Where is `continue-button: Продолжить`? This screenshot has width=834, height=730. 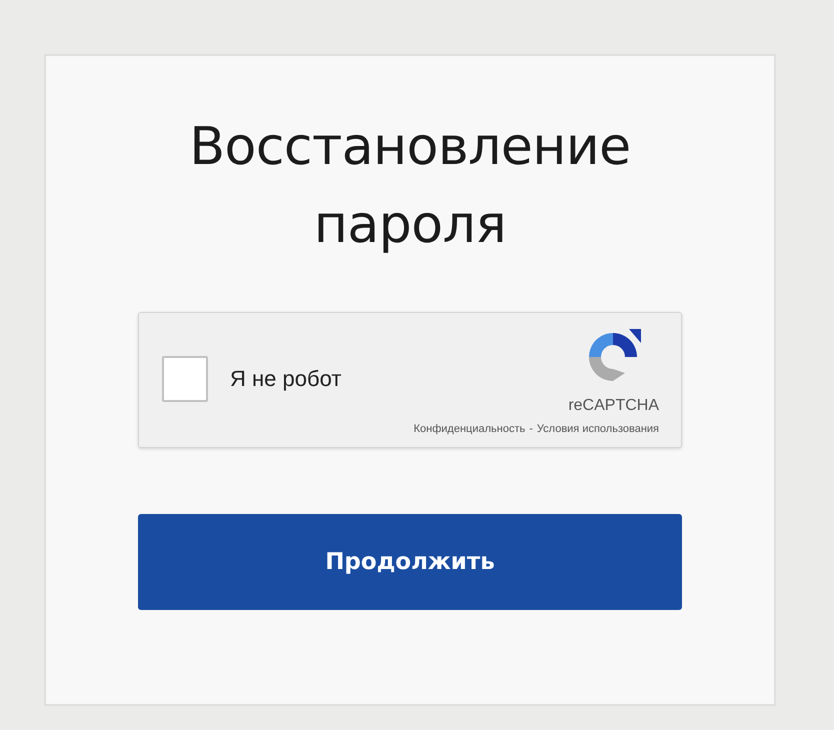 continue-button: Продолжить is located at coordinates (410, 562).